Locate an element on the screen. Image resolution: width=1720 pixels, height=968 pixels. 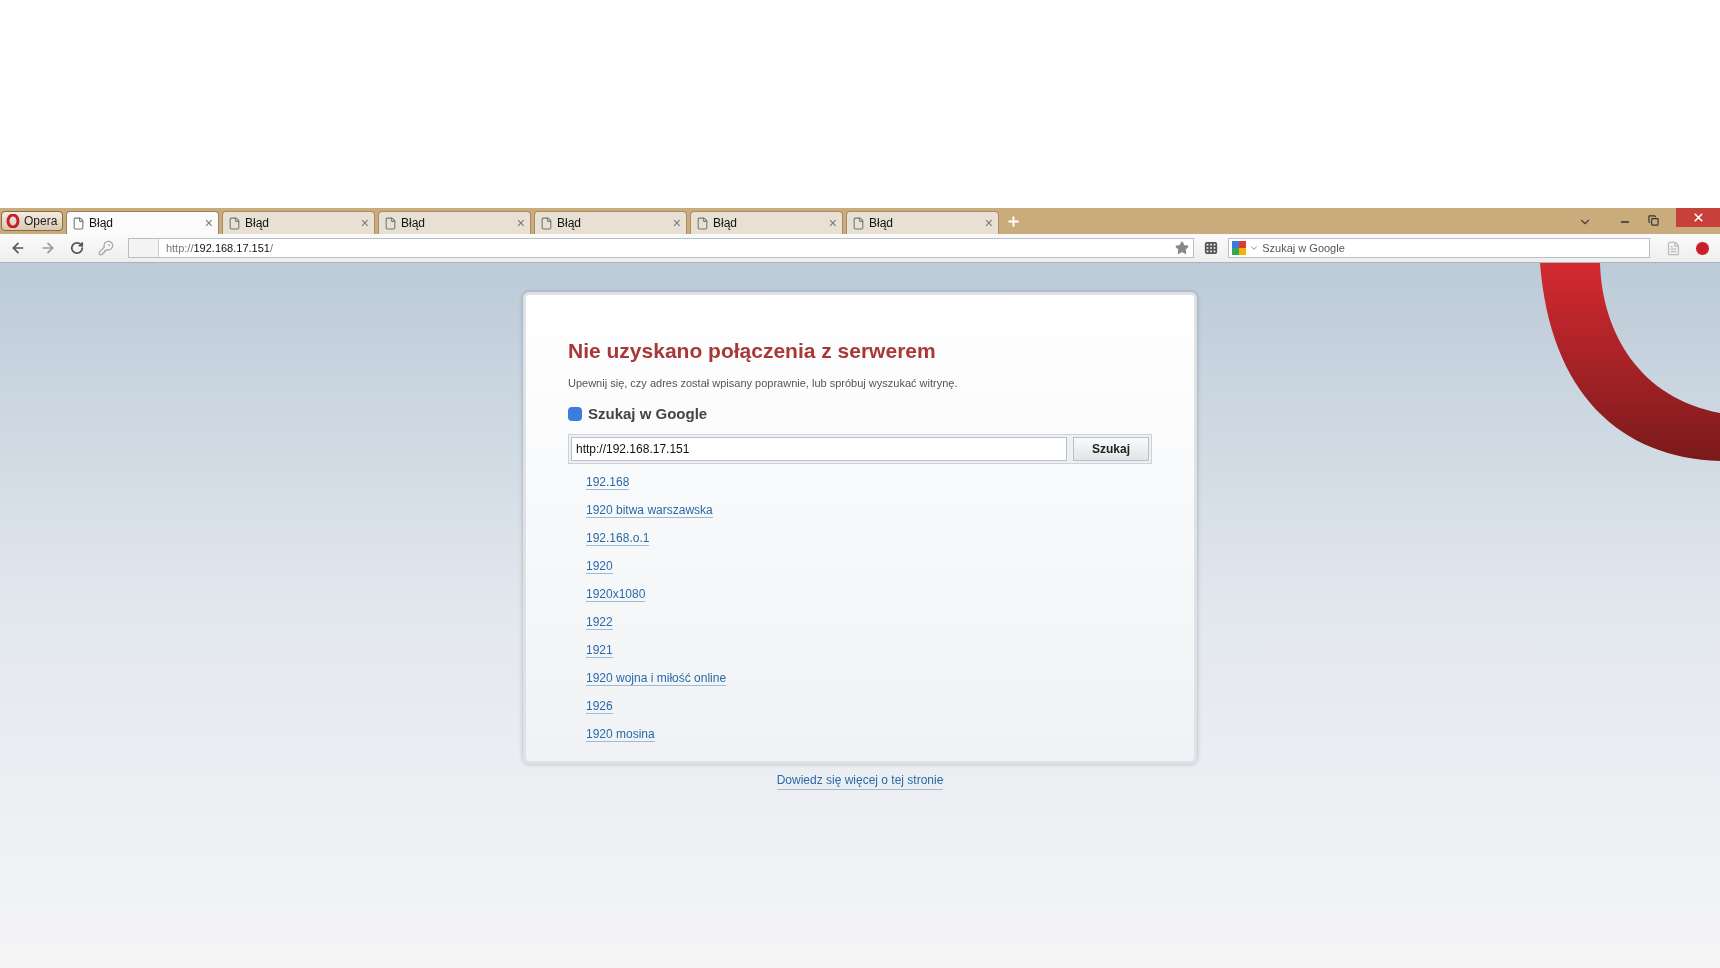
back-icon is located at coordinates (18, 248).